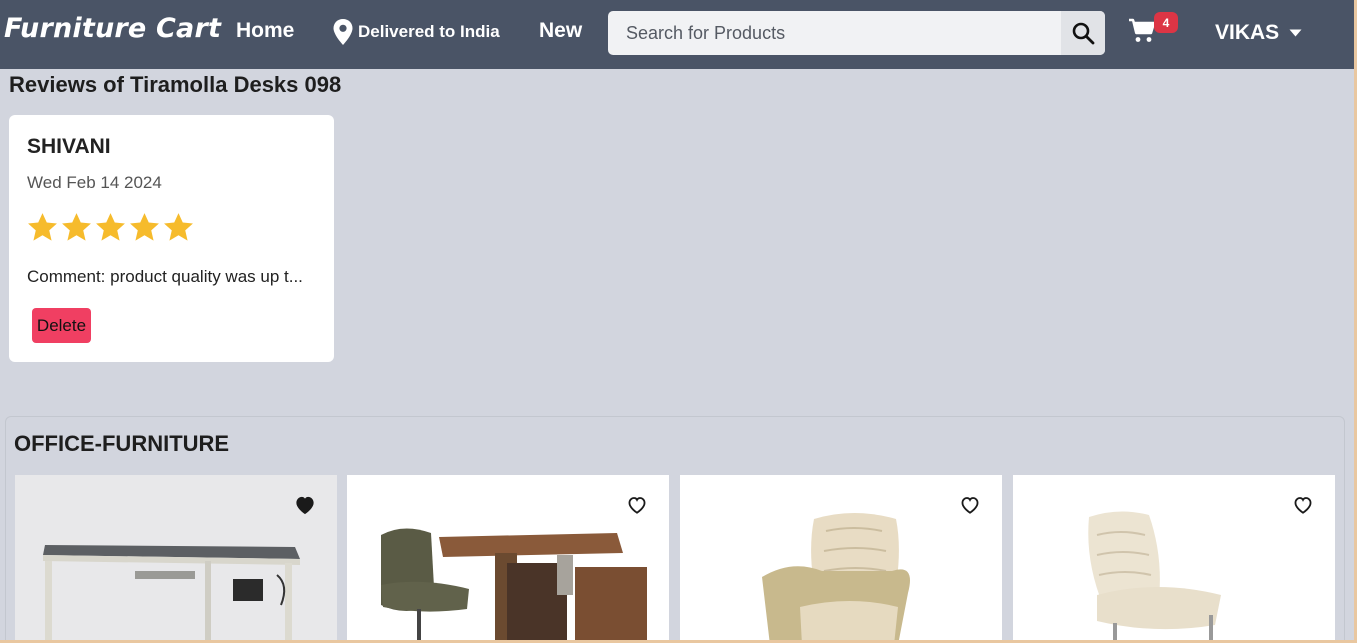  I want to click on delivery-label: Delivered to India, so click(429, 31).